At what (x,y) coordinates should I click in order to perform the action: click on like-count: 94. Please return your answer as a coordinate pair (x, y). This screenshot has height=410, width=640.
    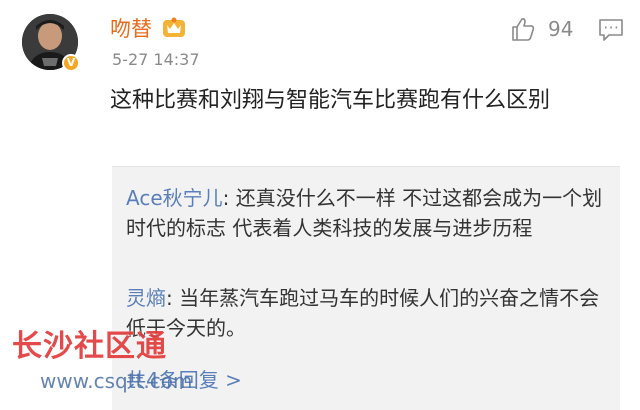
    Looking at the image, I should click on (561, 29).